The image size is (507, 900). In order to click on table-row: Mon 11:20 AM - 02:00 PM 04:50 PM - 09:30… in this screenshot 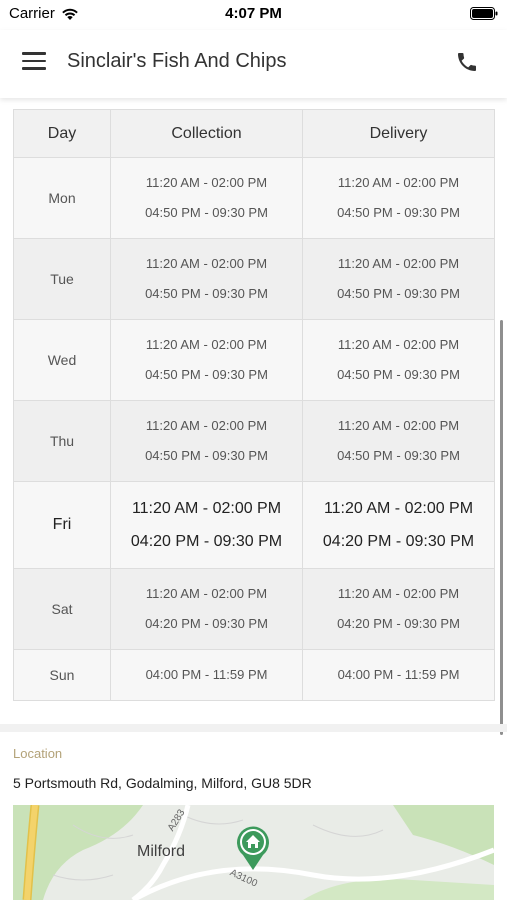, I will do `click(254, 198)`.